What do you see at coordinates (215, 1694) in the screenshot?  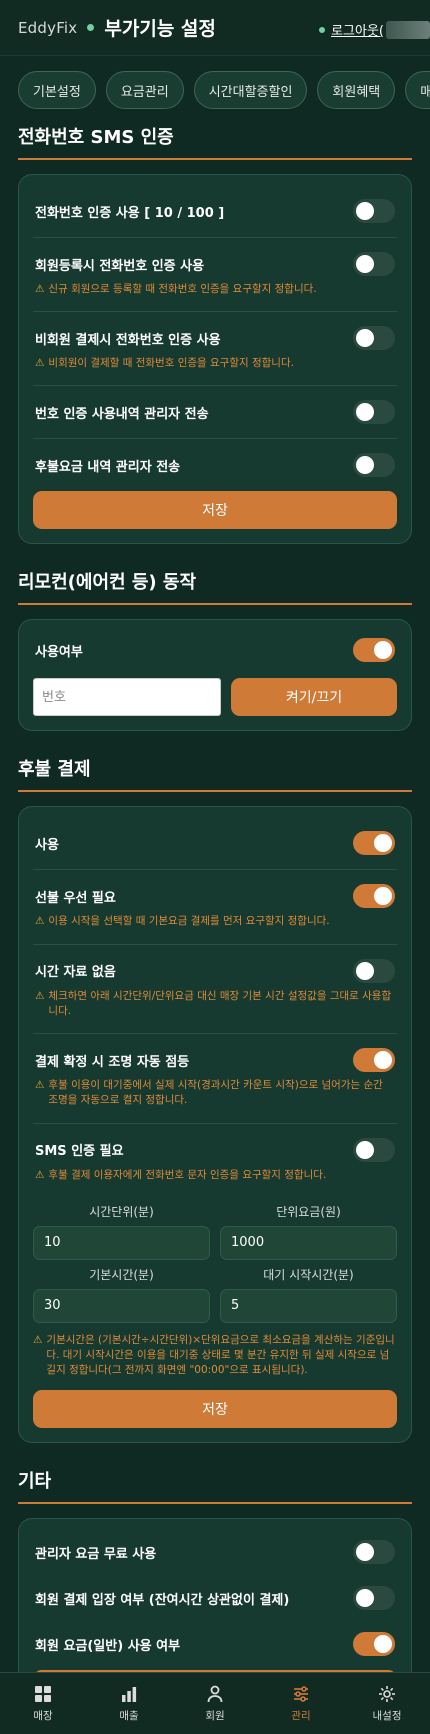 I see `user-icon` at bounding box center [215, 1694].